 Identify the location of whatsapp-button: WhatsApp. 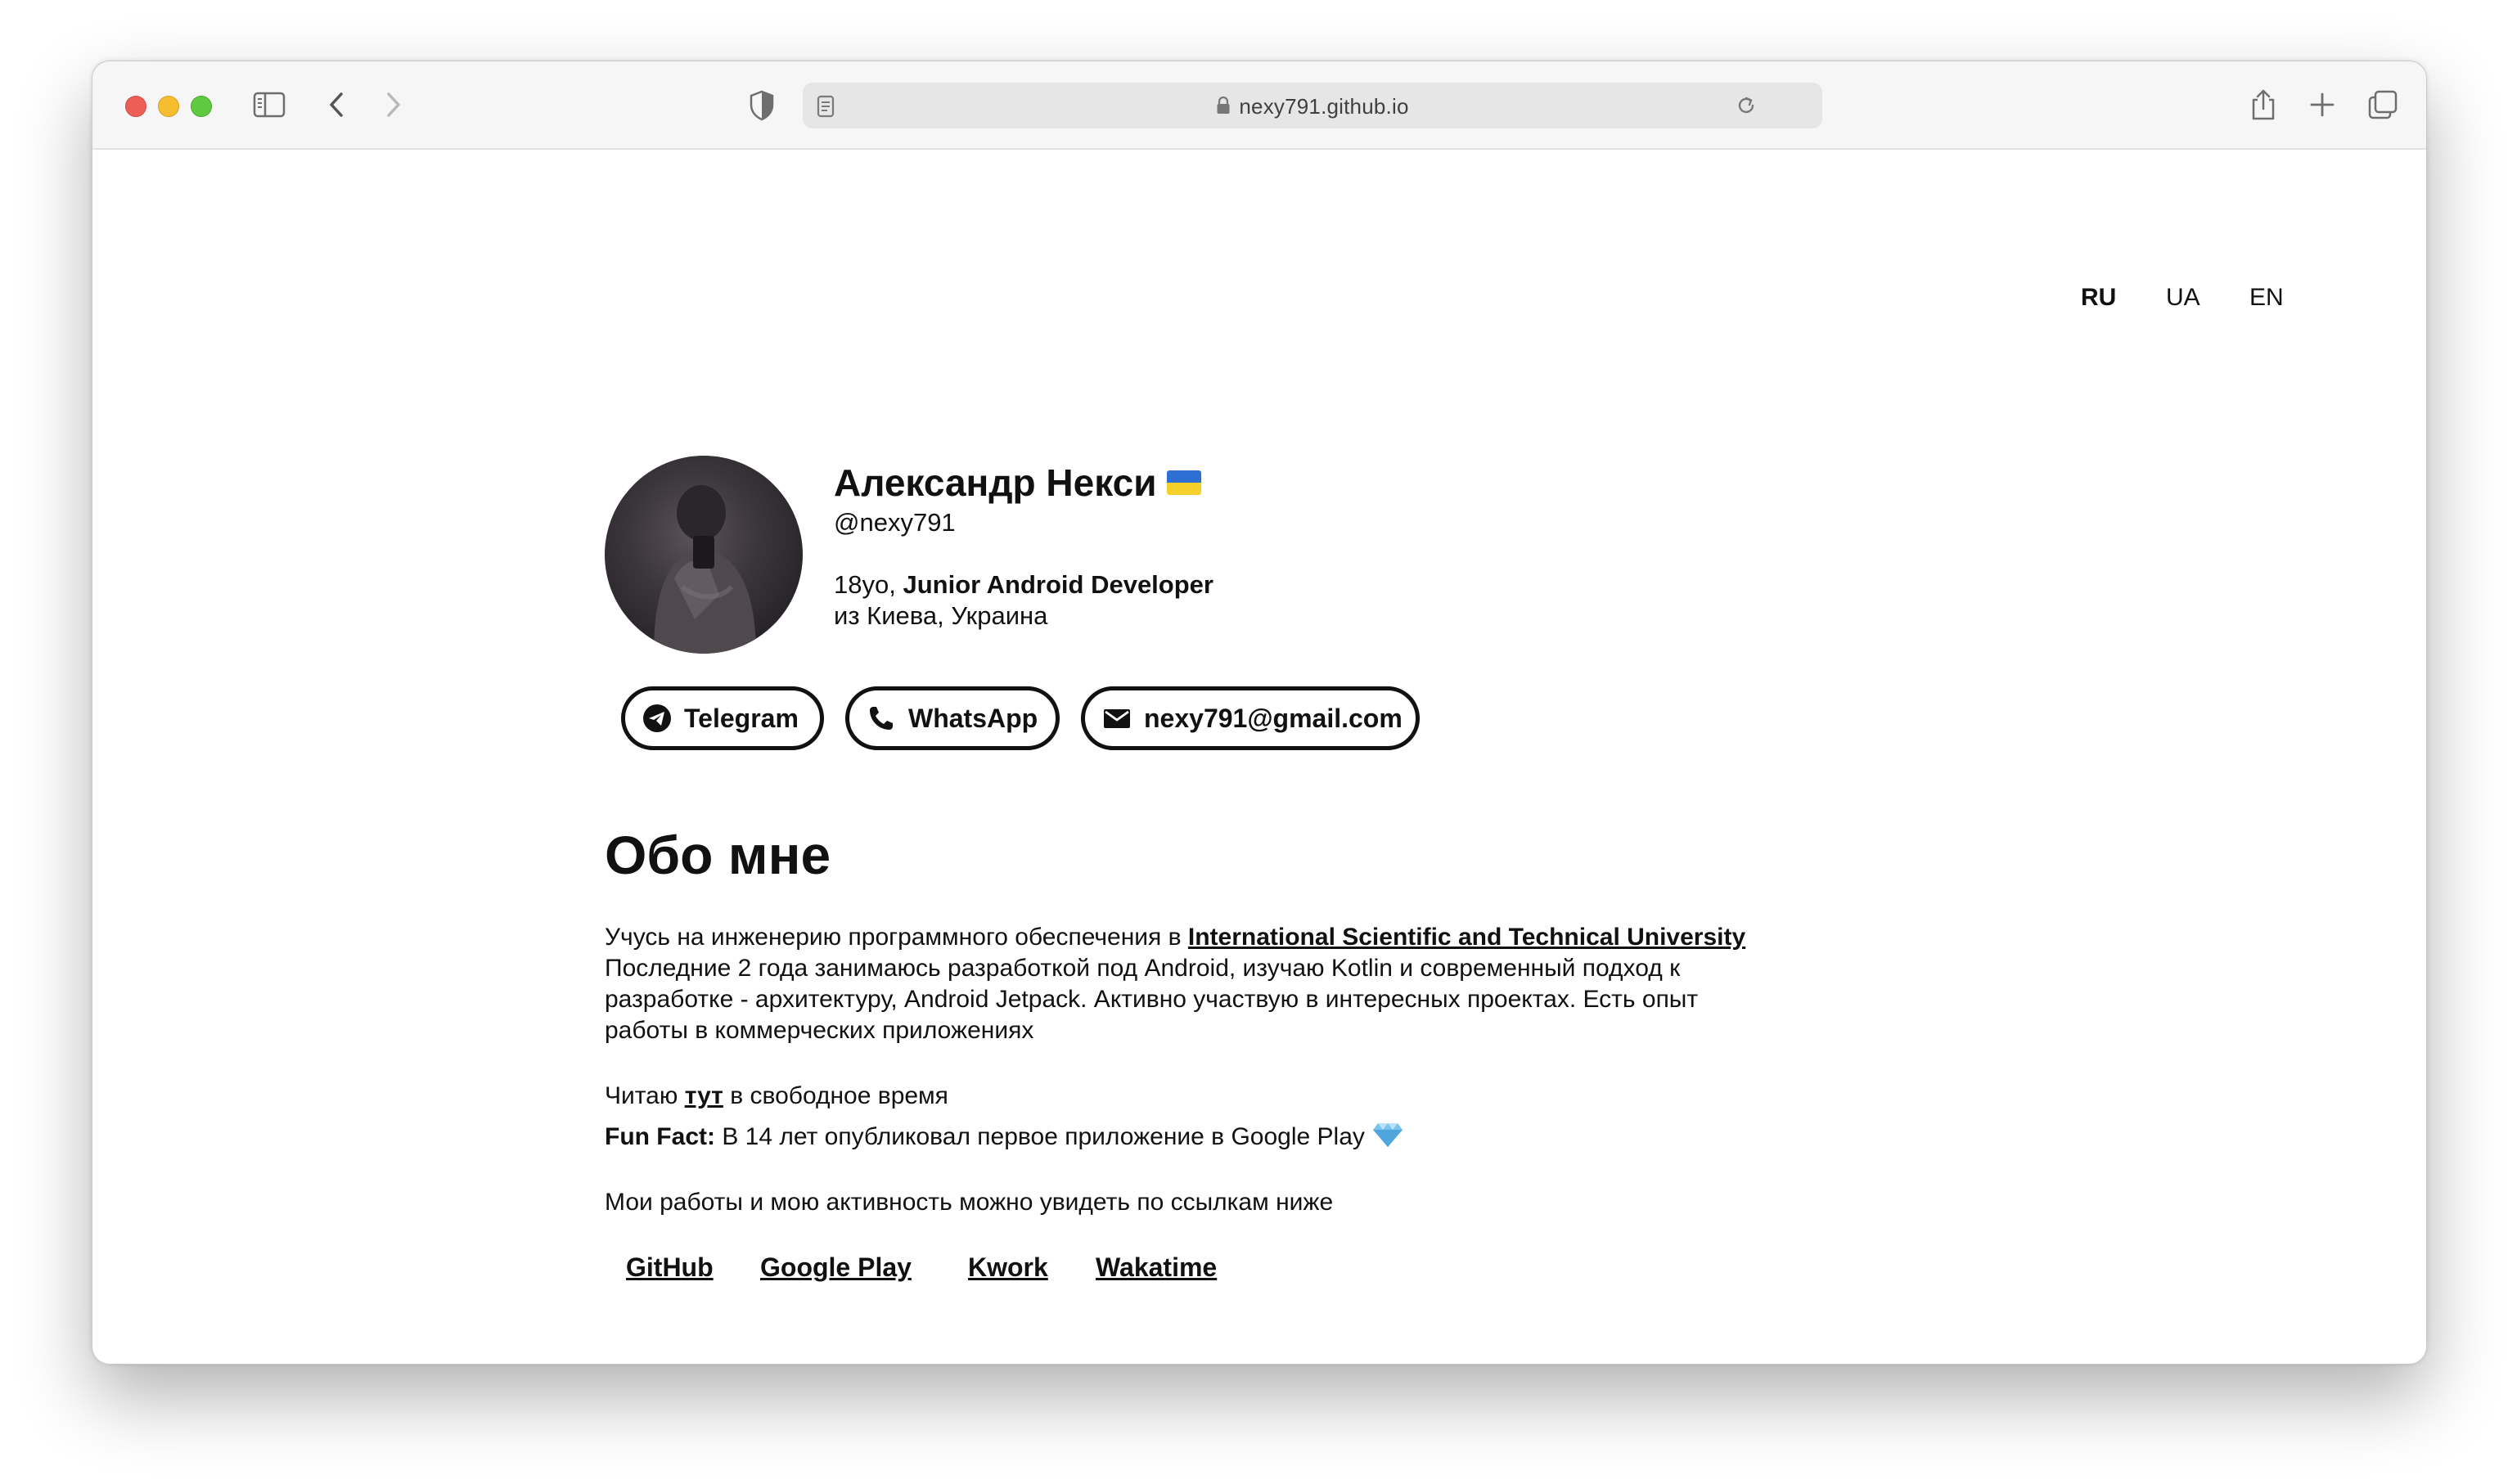
(953, 718).